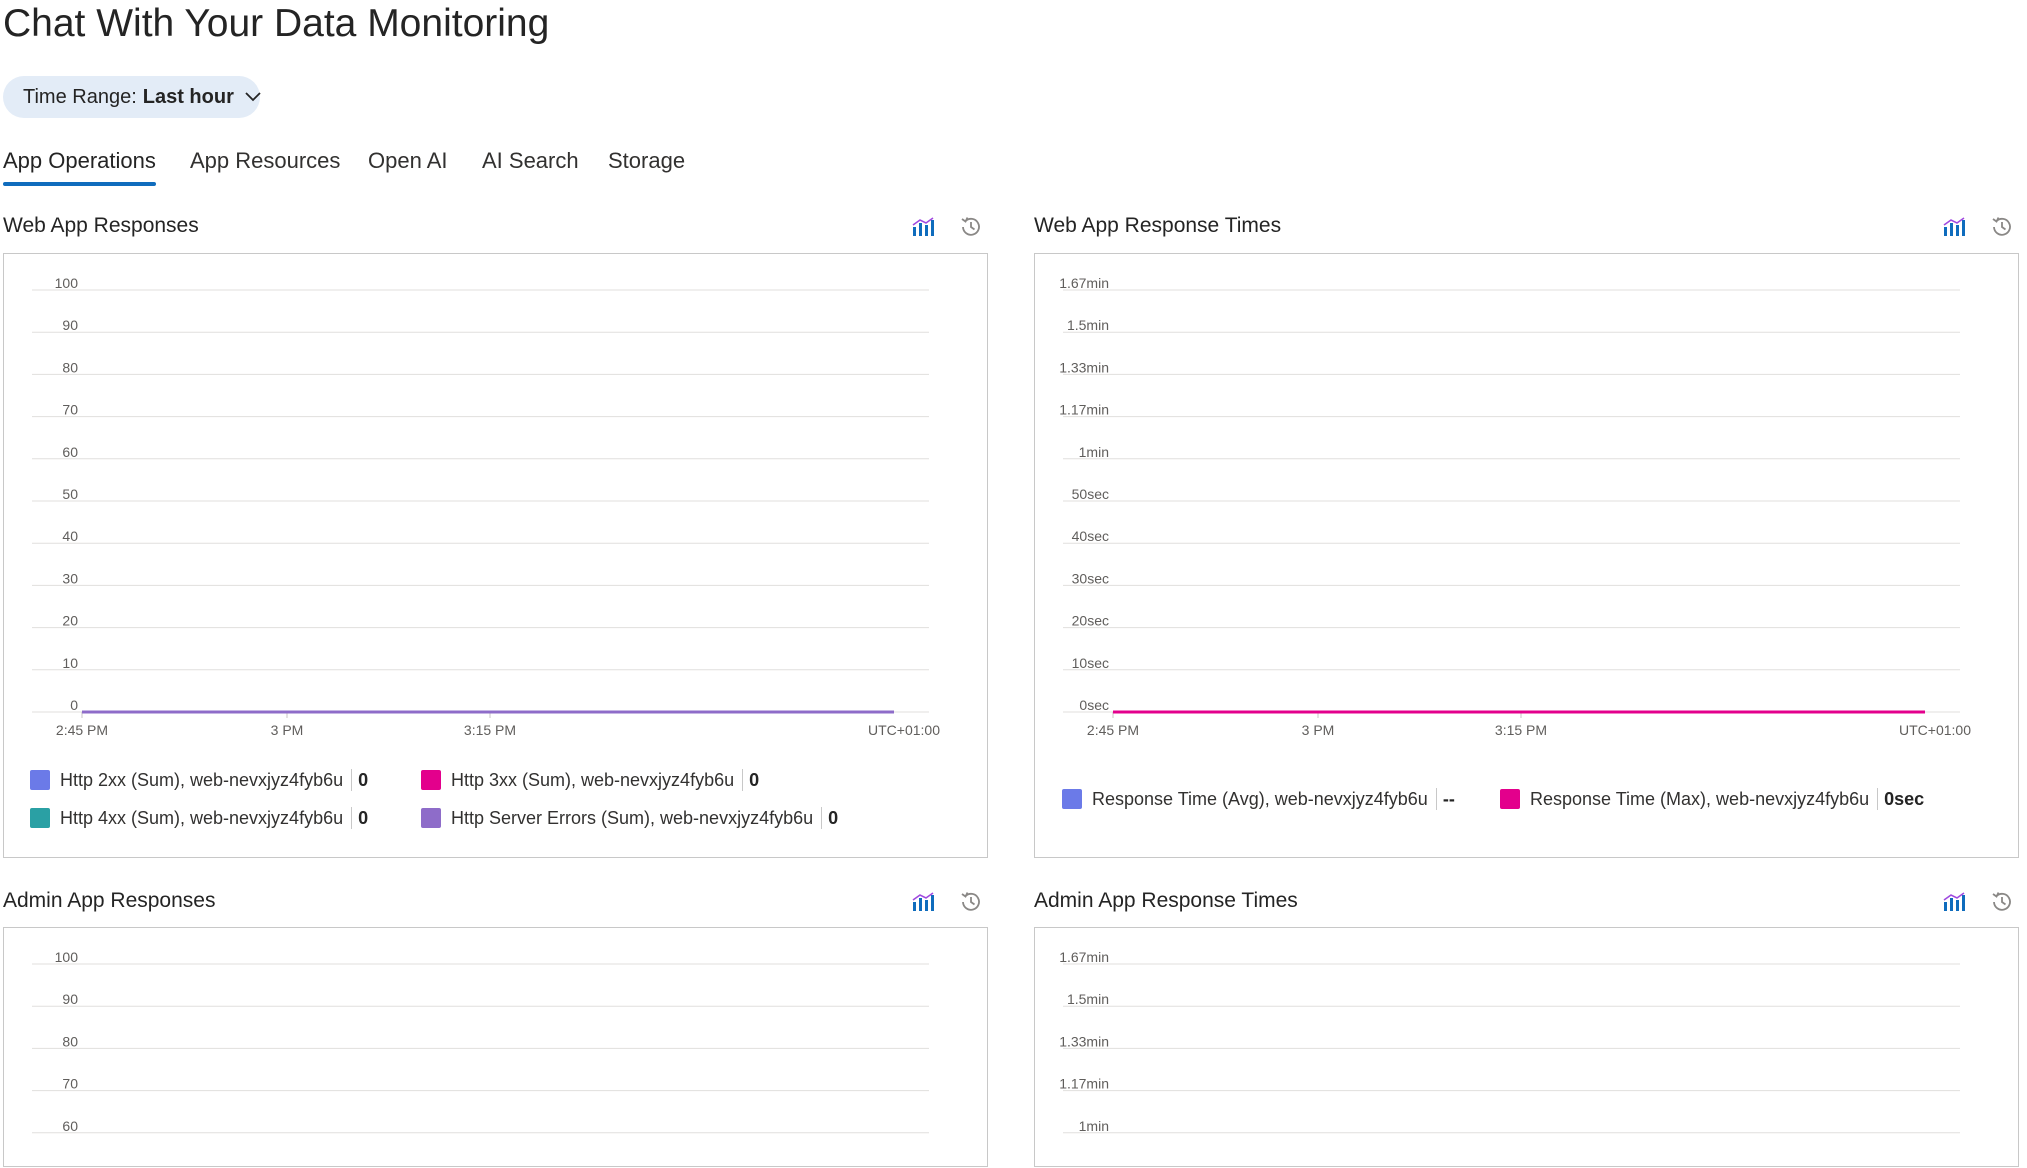 The height and width of the screenshot is (1168, 2027). I want to click on y-tick-label: 50, so click(70, 494).